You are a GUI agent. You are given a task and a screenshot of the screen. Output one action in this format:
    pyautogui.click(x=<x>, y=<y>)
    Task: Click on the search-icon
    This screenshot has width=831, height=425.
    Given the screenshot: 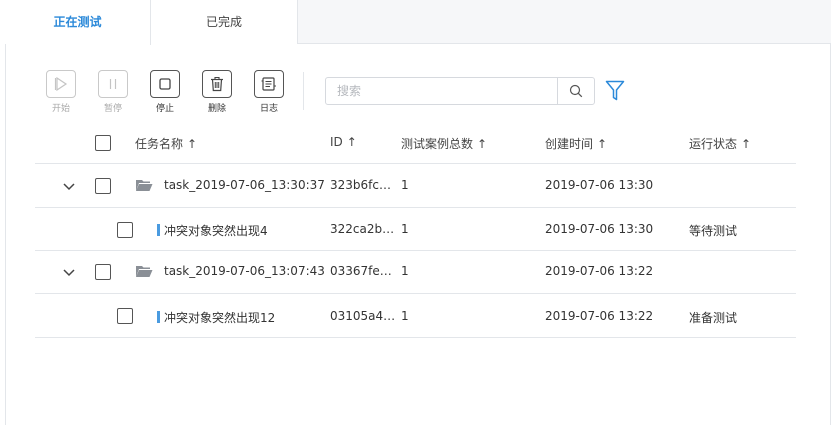 What is the action you would take?
    pyautogui.click(x=576, y=91)
    